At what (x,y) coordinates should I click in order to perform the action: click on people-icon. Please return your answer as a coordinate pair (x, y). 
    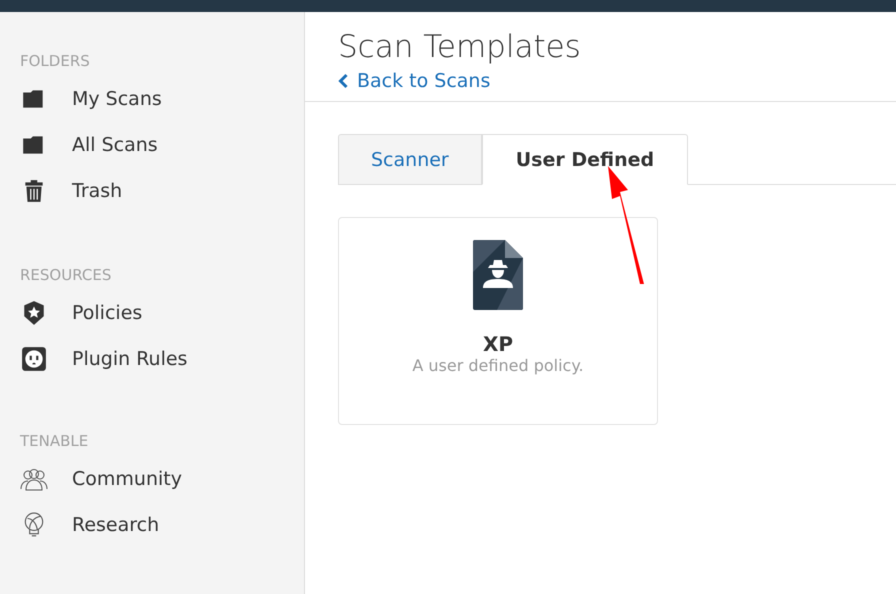
    Looking at the image, I should click on (34, 479).